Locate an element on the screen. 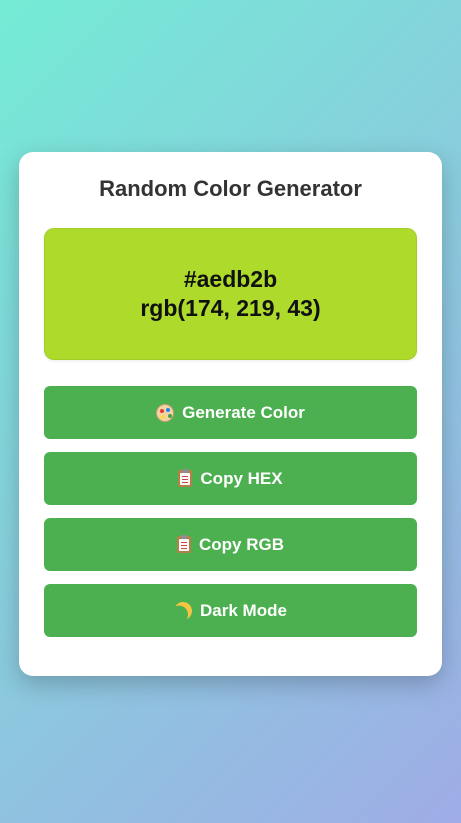  dark-mode-button: Dark Mode is located at coordinates (230, 610).